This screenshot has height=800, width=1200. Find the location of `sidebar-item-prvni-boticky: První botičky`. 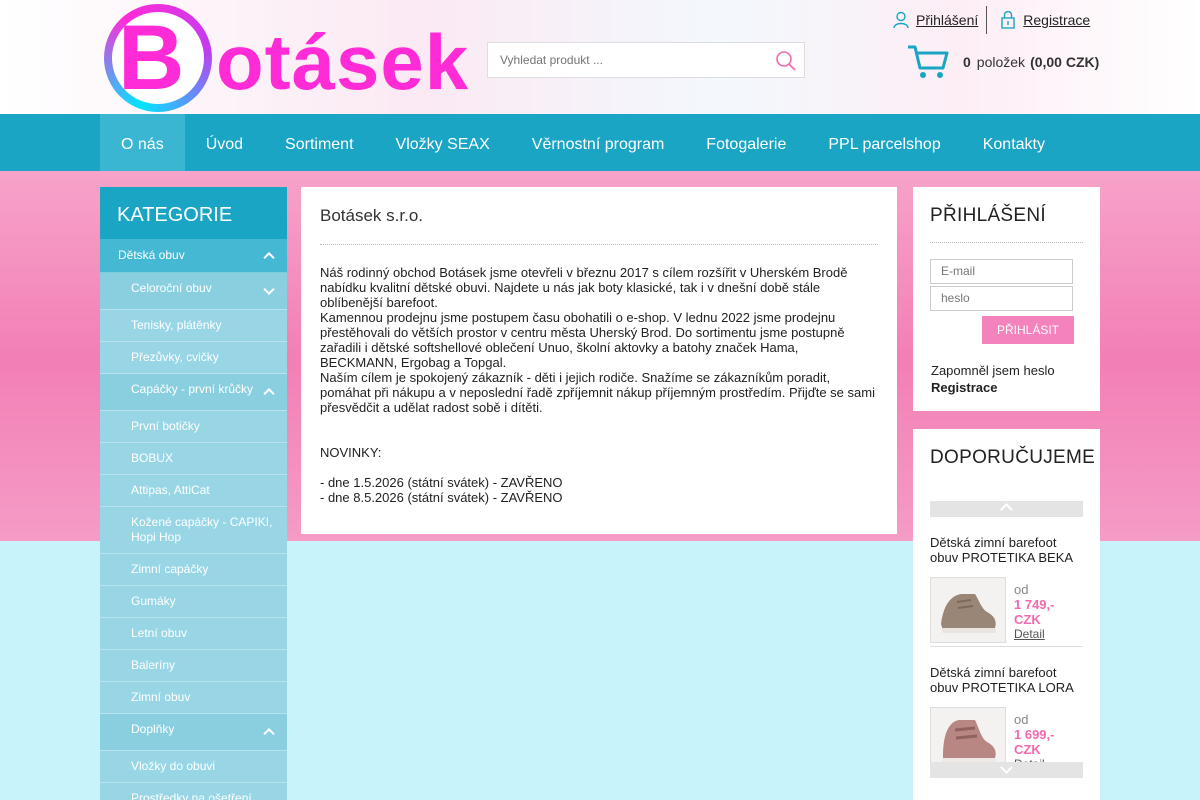

sidebar-item-prvni-boticky: První botičky is located at coordinates (193, 427).